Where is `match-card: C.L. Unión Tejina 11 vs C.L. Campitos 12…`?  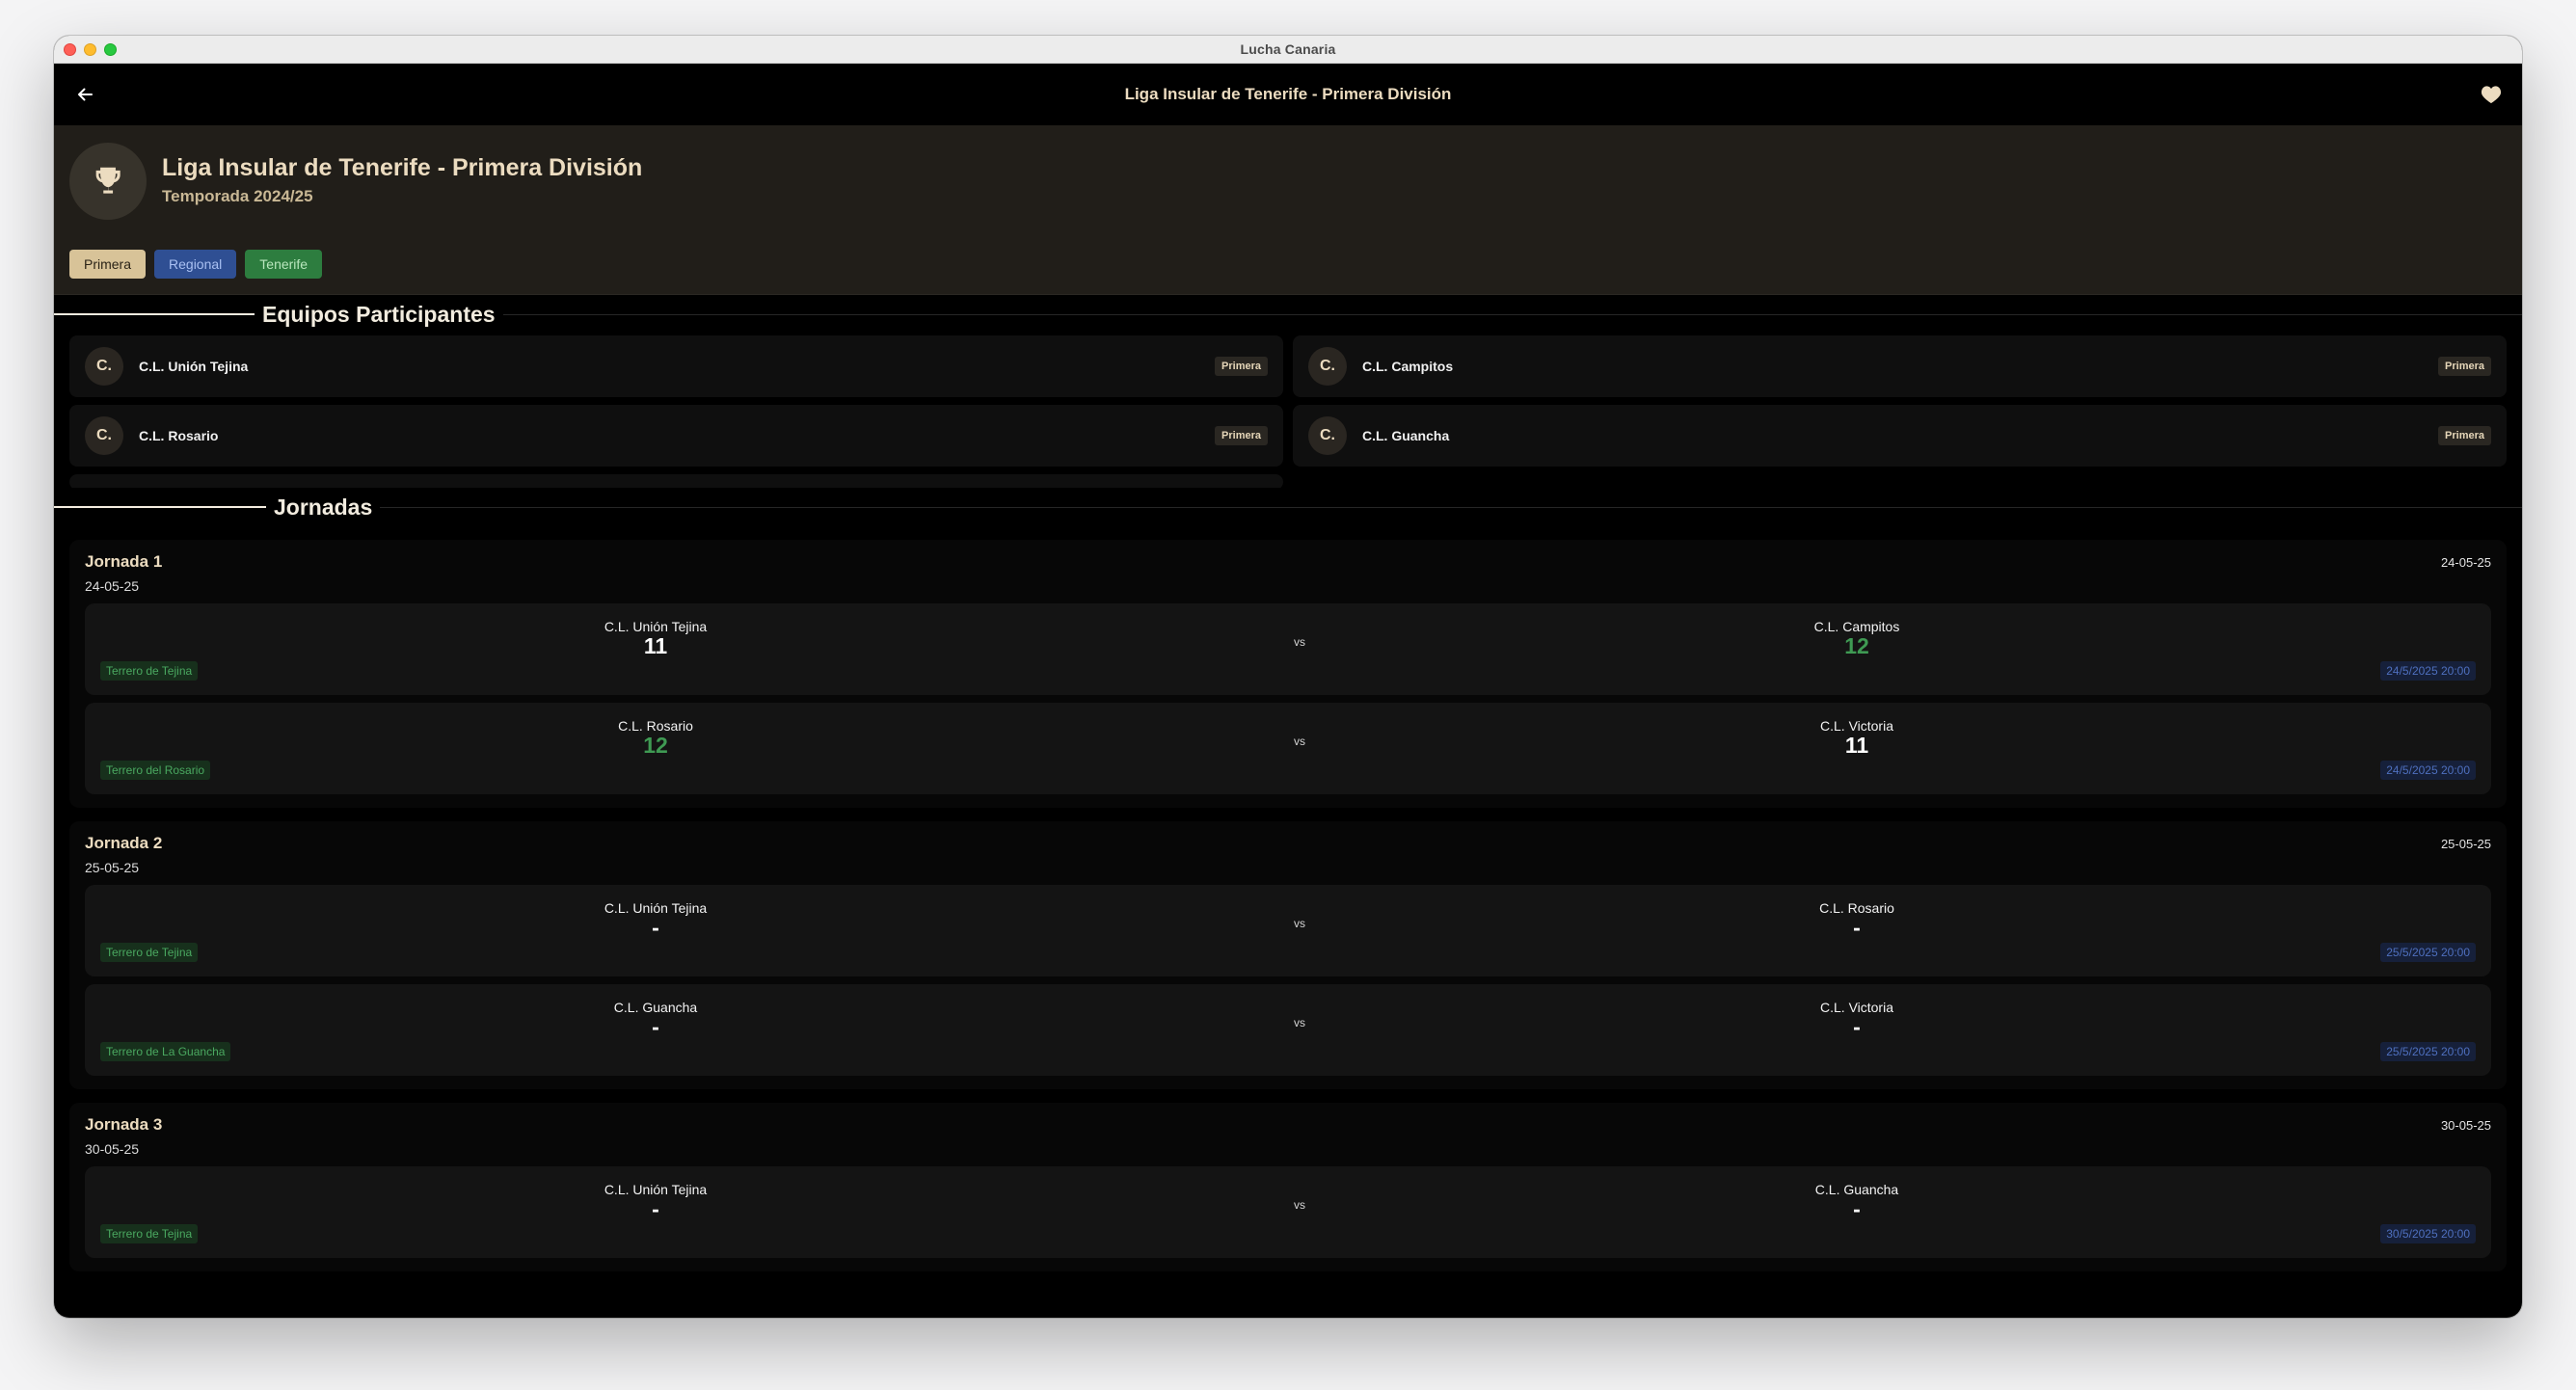 match-card: C.L. Unión Tejina 11 vs C.L. Campitos 12… is located at coordinates (1288, 649).